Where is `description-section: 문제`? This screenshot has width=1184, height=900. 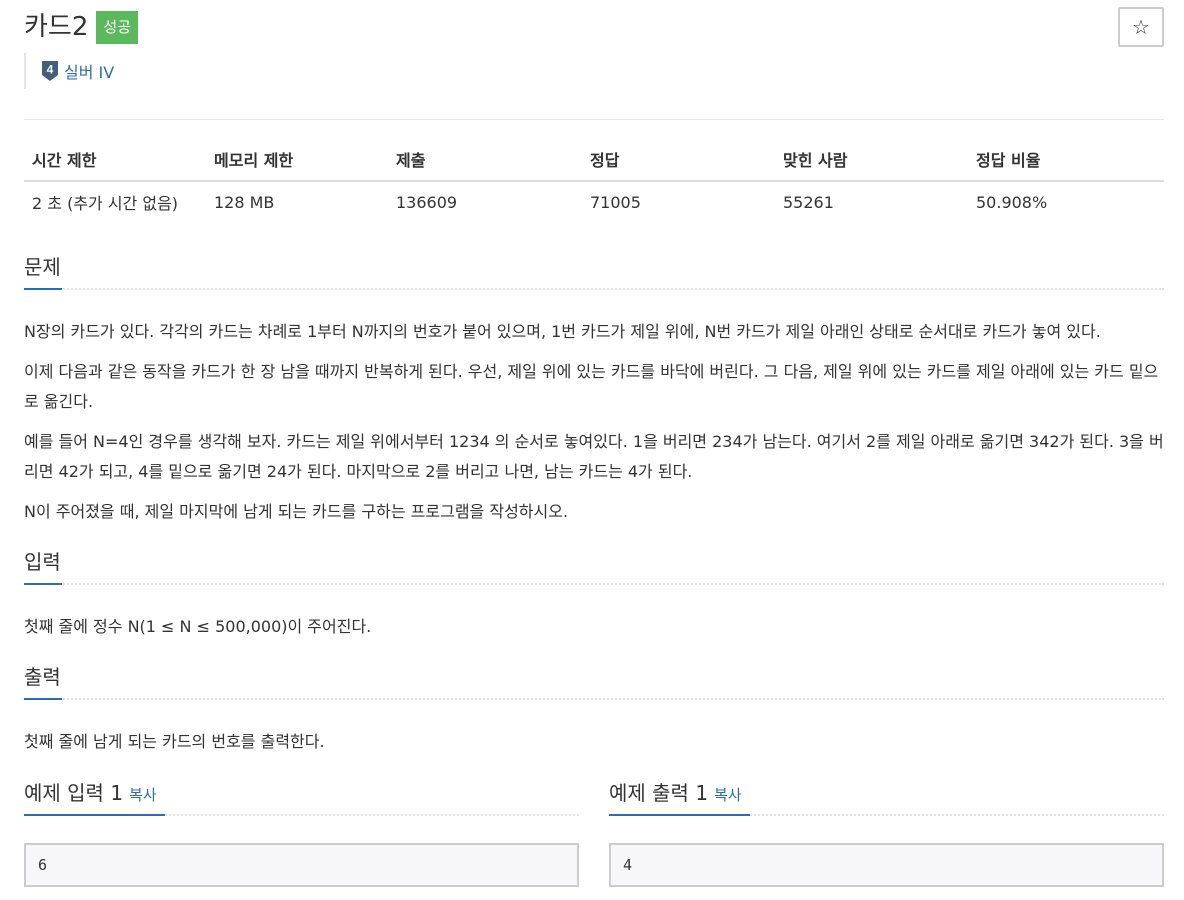
description-section: 문제 is located at coordinates (594, 271).